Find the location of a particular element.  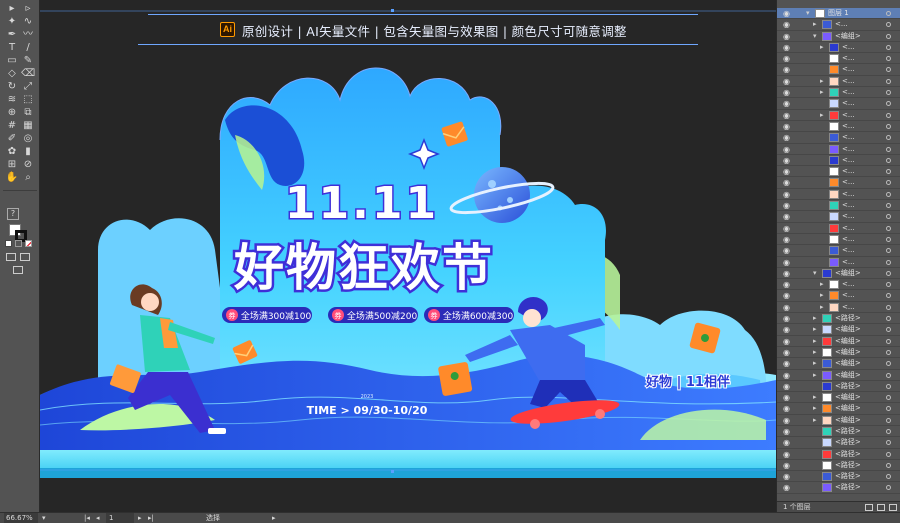

zoom-field: 66.67% is located at coordinates (21, 518).